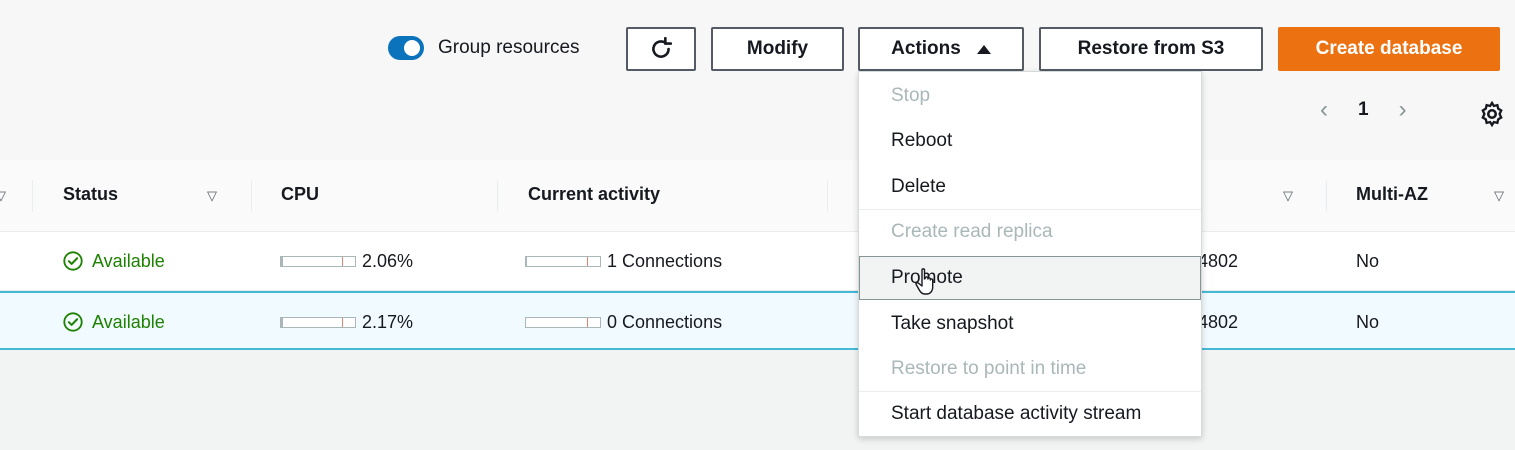  What do you see at coordinates (388, 322) in the screenshot?
I see `cpu-value: 2.17%` at bounding box center [388, 322].